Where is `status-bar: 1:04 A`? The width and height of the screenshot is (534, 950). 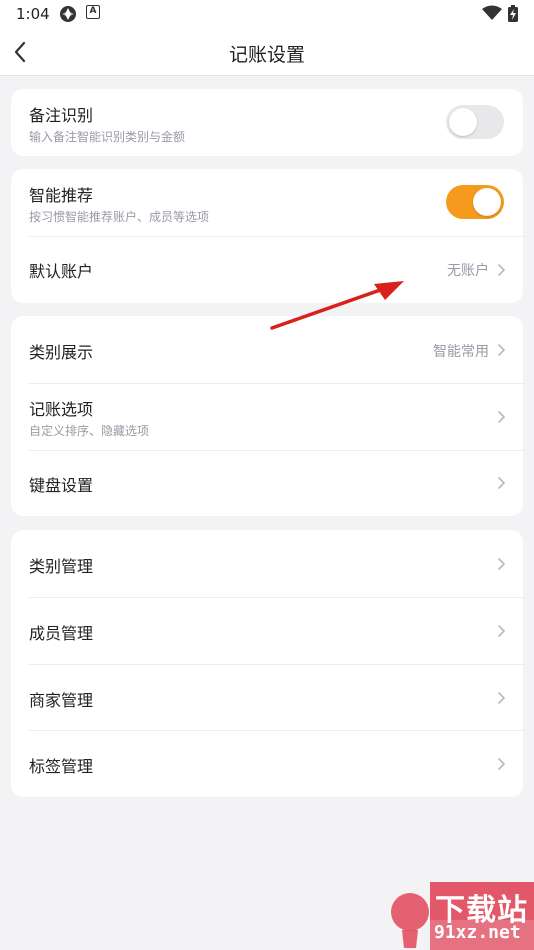
status-bar: 1:04 A is located at coordinates (267, 14).